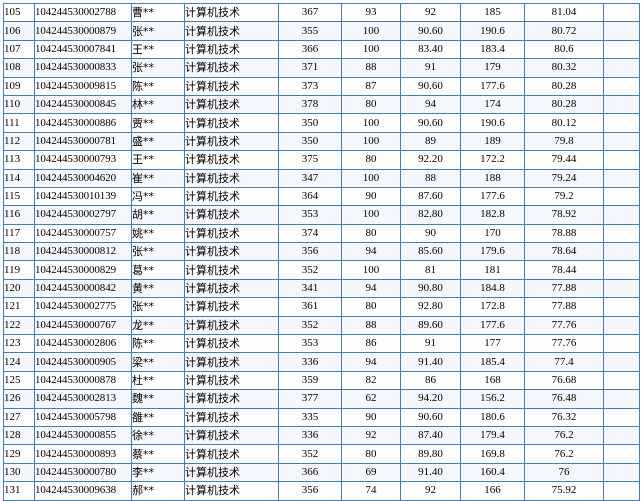 This screenshot has width=642, height=501. I want to click on final-score-cell: 79.44, so click(564, 160).